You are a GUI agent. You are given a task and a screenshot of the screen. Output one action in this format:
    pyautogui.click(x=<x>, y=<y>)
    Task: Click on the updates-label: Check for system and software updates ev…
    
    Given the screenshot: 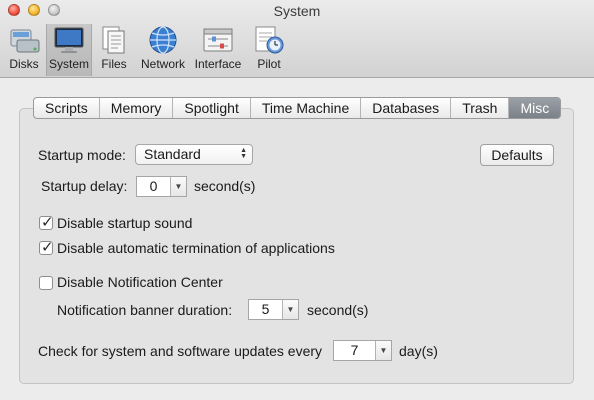 What is the action you would take?
    pyautogui.click(x=180, y=351)
    